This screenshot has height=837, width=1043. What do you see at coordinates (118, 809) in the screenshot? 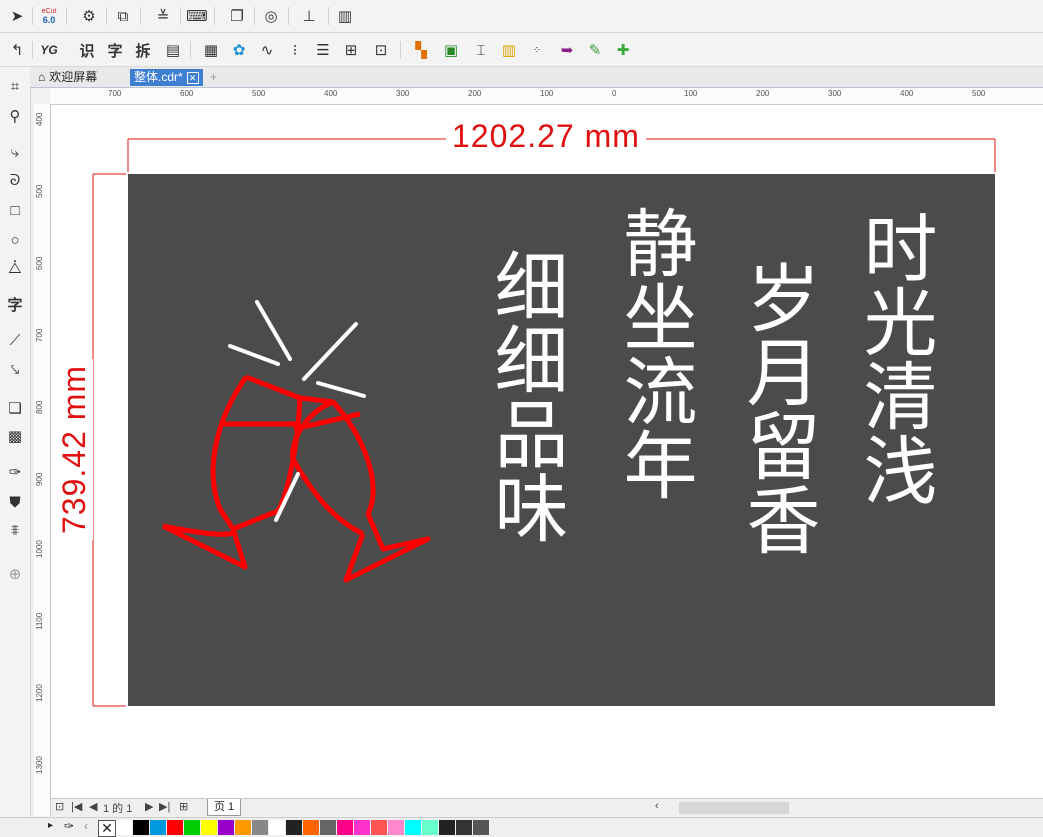
I see `page-count: 1 的 1` at bounding box center [118, 809].